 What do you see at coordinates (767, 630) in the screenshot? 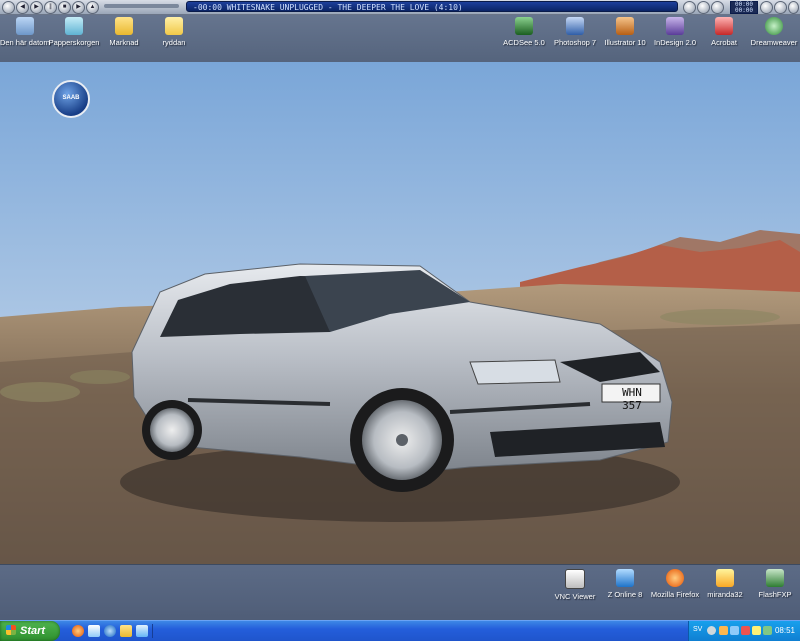
I see `tray-messenger-icon` at bounding box center [767, 630].